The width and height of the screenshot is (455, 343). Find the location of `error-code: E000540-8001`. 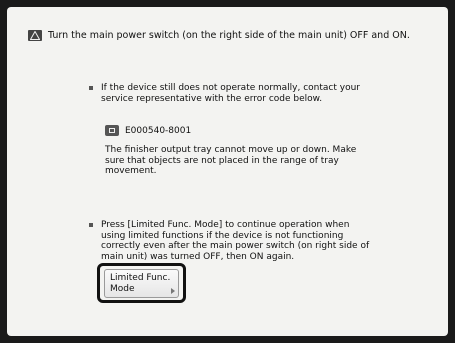

error-code: E000540-8001 is located at coordinates (158, 130).